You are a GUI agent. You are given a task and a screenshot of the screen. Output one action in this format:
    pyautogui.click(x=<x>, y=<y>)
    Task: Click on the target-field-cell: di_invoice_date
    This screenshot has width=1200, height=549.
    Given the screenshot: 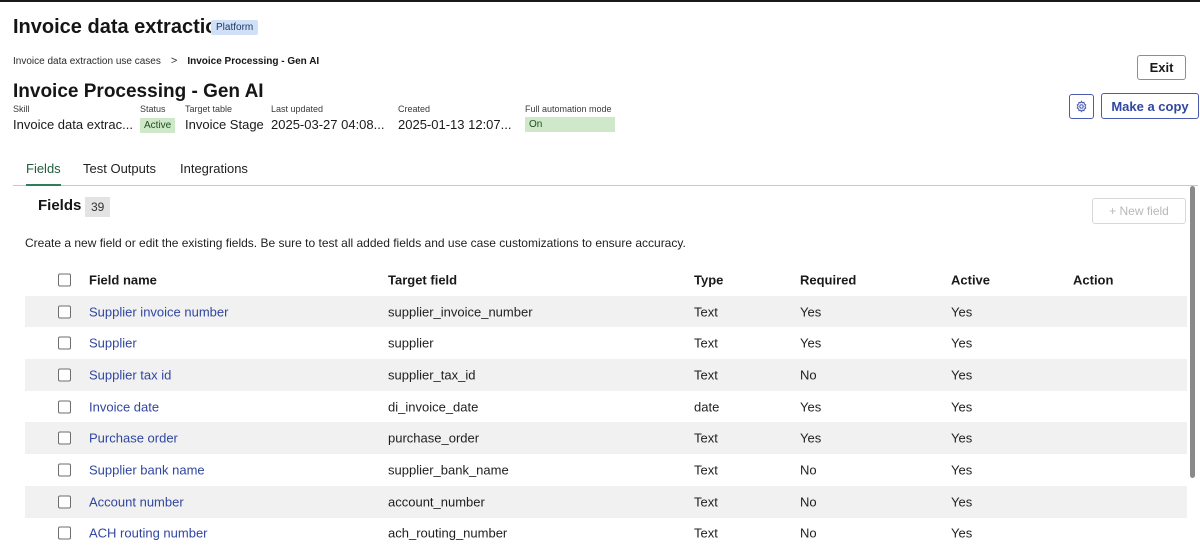 What is the action you would take?
    pyautogui.click(x=433, y=406)
    